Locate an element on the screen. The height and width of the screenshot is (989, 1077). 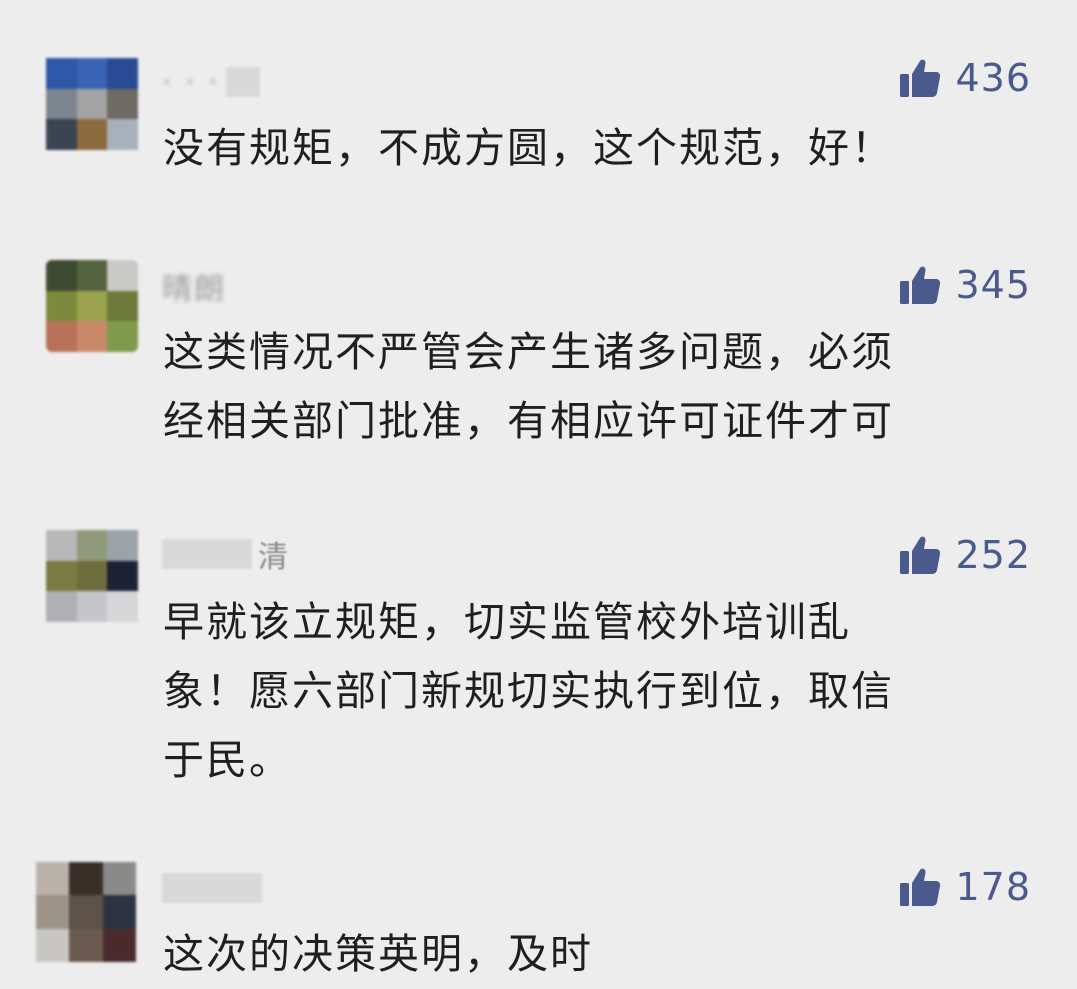
like-button: 345 is located at coordinates (965, 285).